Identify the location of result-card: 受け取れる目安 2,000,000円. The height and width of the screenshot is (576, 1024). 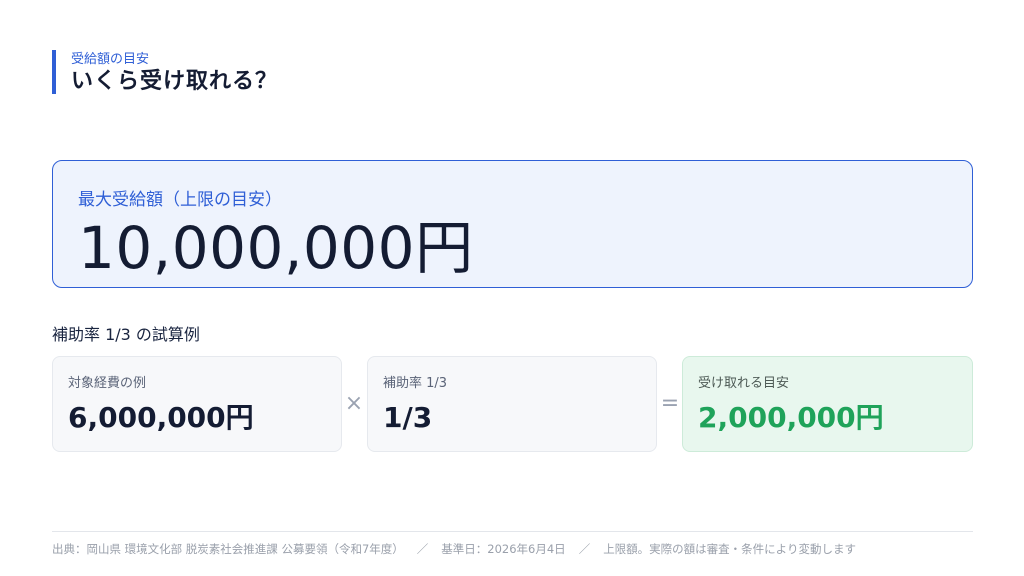
(827, 404).